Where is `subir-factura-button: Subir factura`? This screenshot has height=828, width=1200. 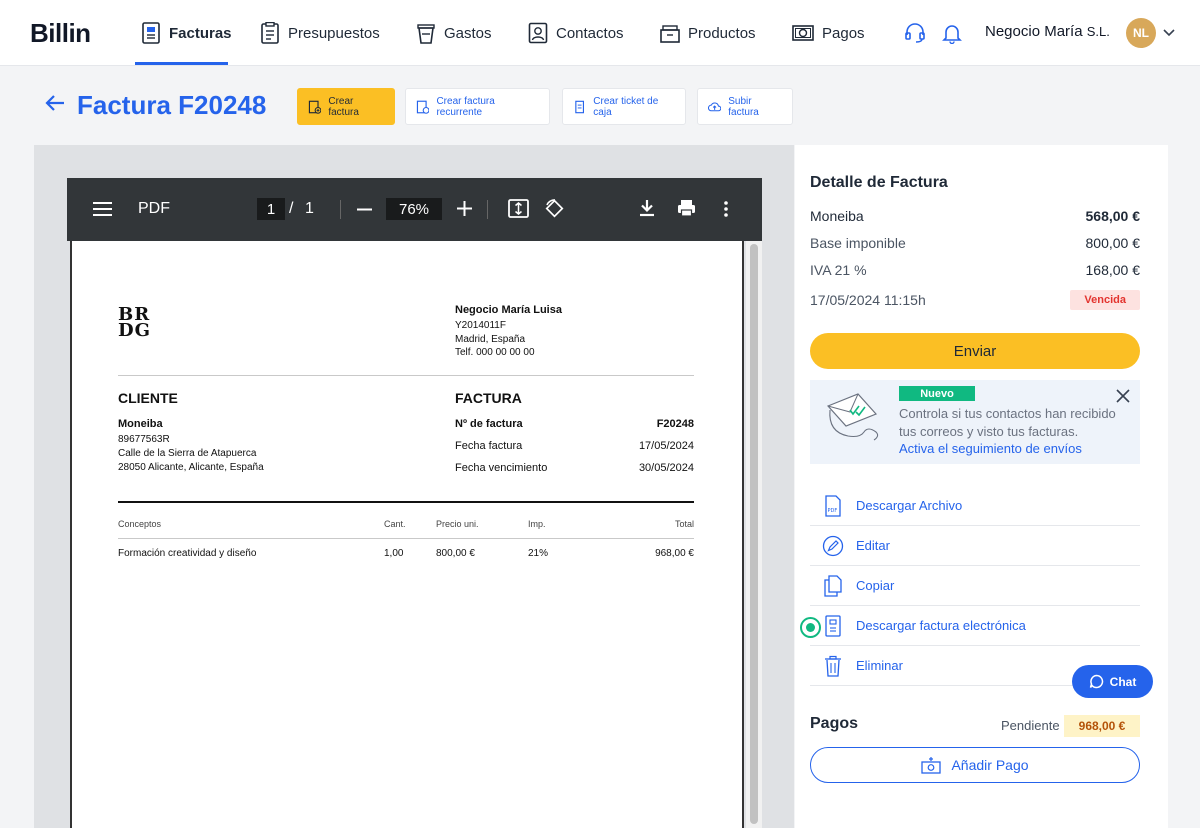
subir-factura-button: Subir factura is located at coordinates (745, 106).